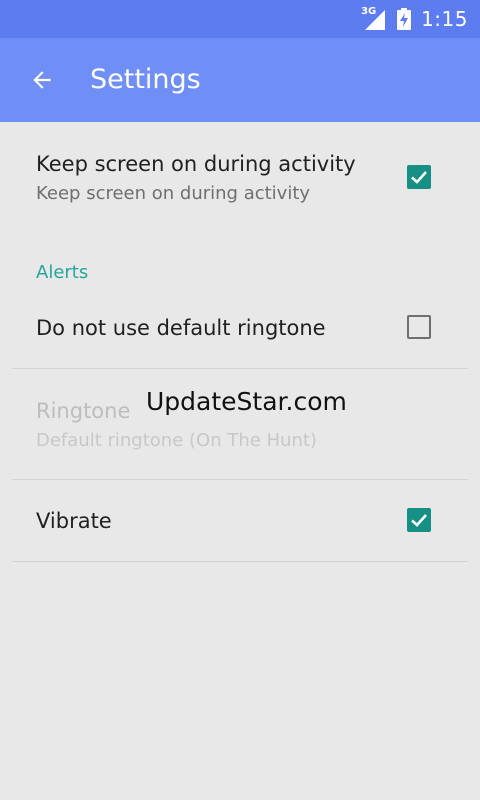  I want to click on page-title: Settings, so click(145, 79).